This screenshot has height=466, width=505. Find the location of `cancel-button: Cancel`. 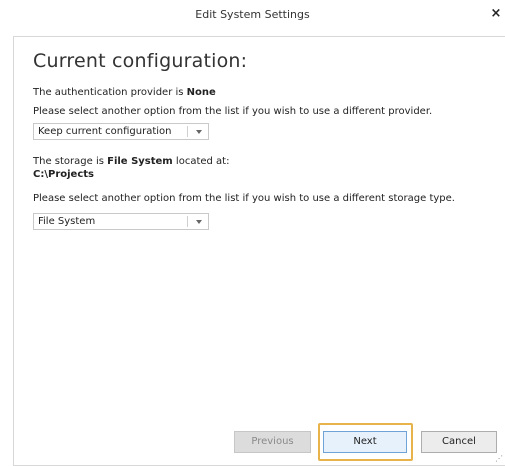

cancel-button: Cancel is located at coordinates (459, 442).